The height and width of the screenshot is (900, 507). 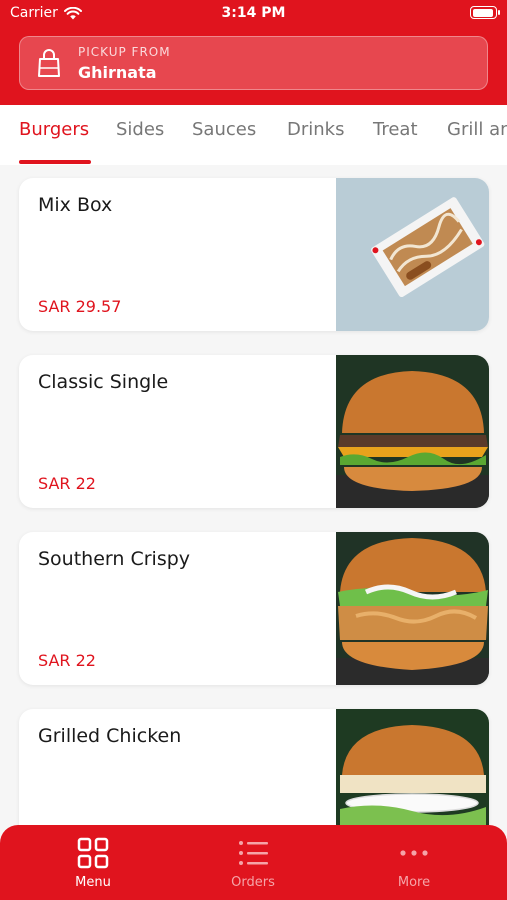 I want to click on pickup-location-selector: PICKUP FROM Ghirnata, so click(x=253, y=63).